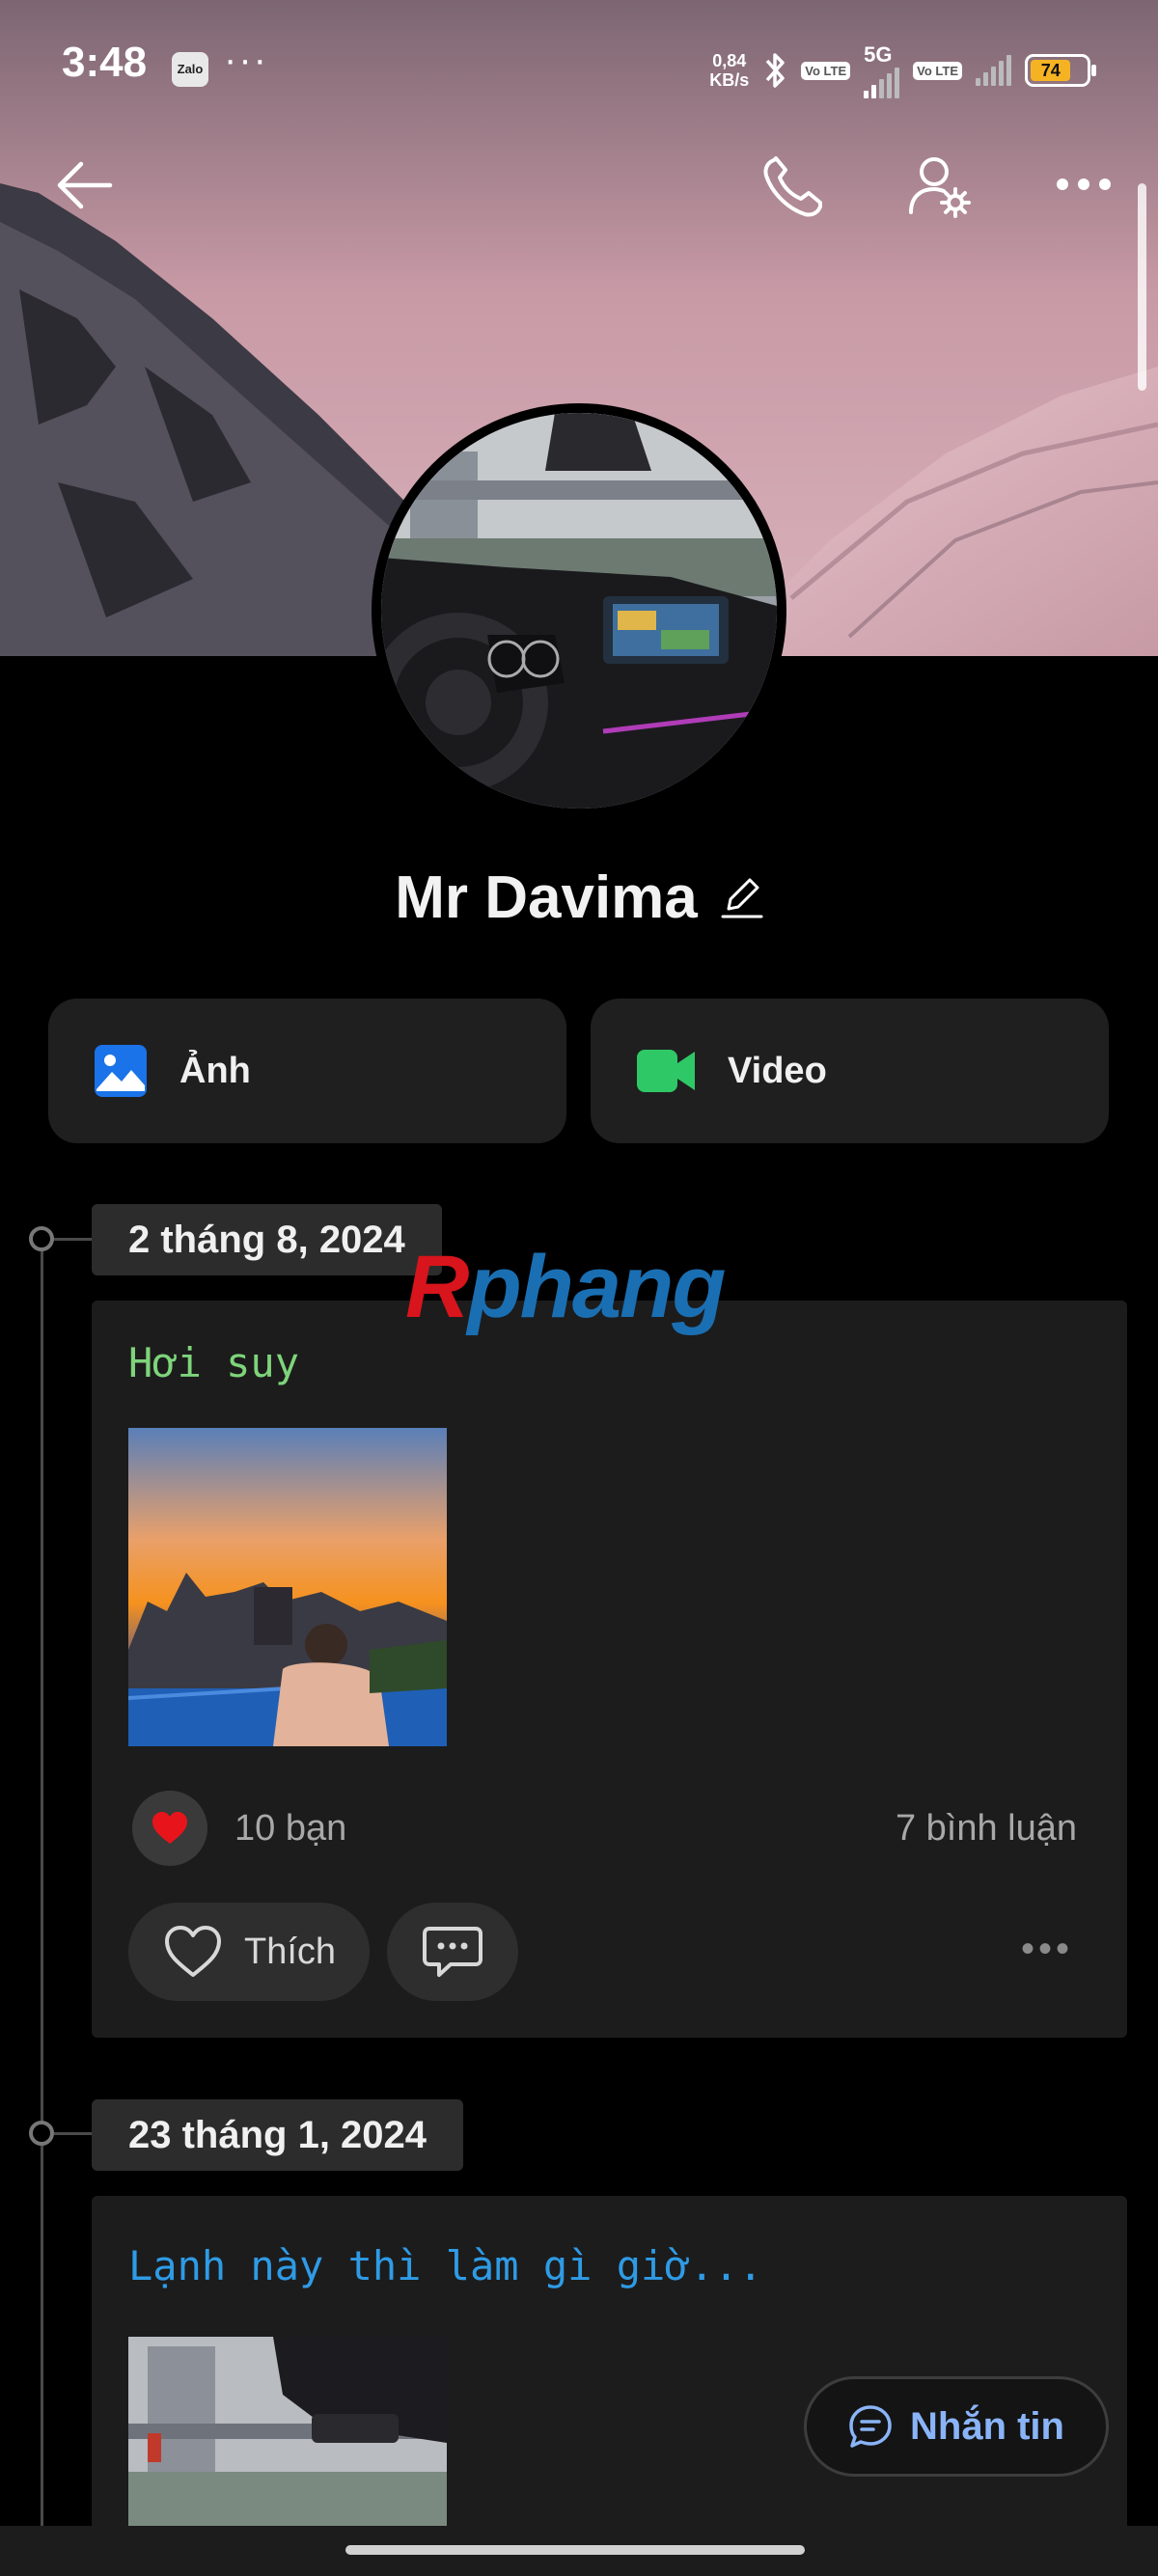  Describe the element at coordinates (84, 185) in the screenshot. I see `back-arrow-icon` at that location.